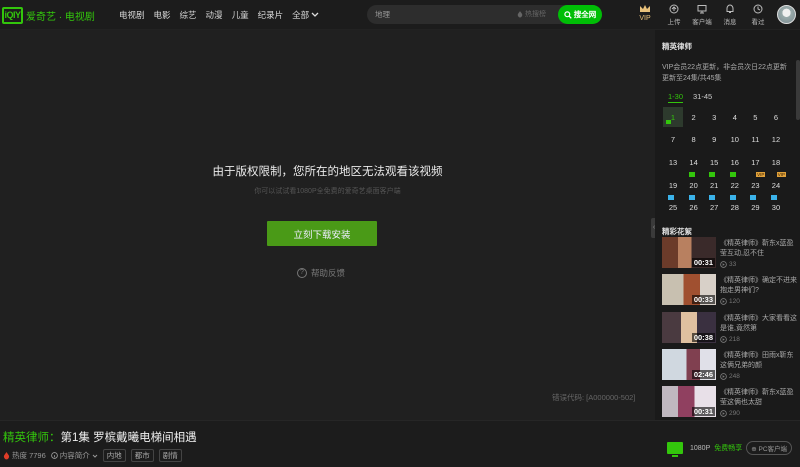 This screenshot has width=800, height=467. What do you see at coordinates (714, 117) in the screenshot?
I see `episode-button: 3` at bounding box center [714, 117].